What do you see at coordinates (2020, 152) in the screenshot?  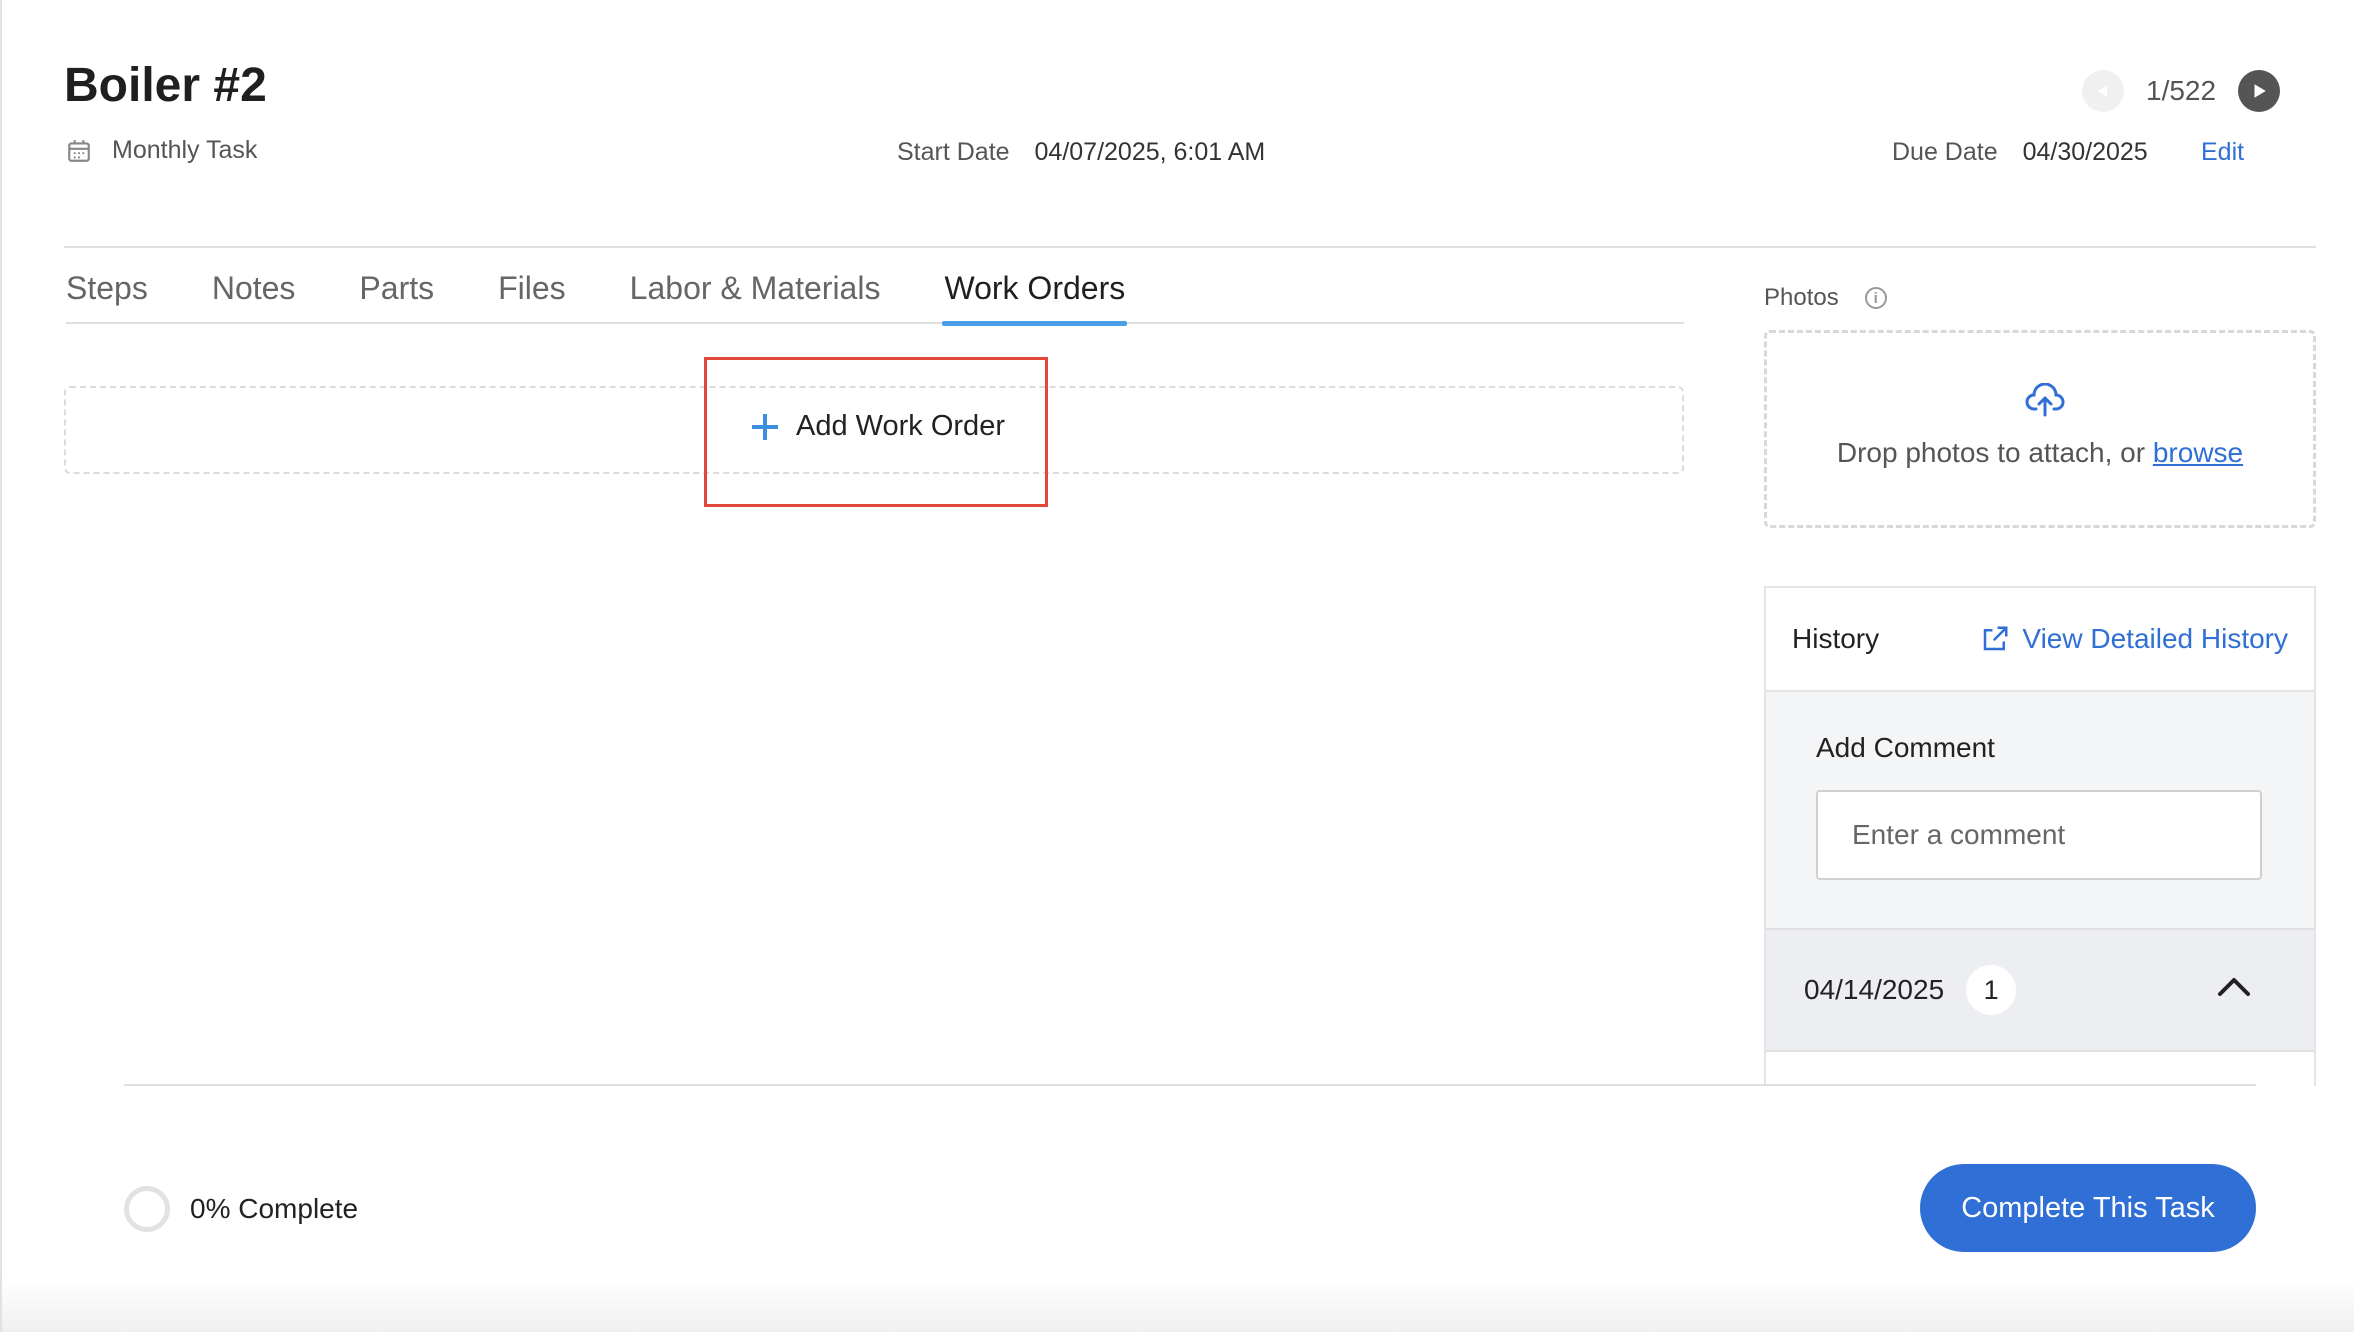 I see `due-date: Due Date 04/30/2025` at bounding box center [2020, 152].